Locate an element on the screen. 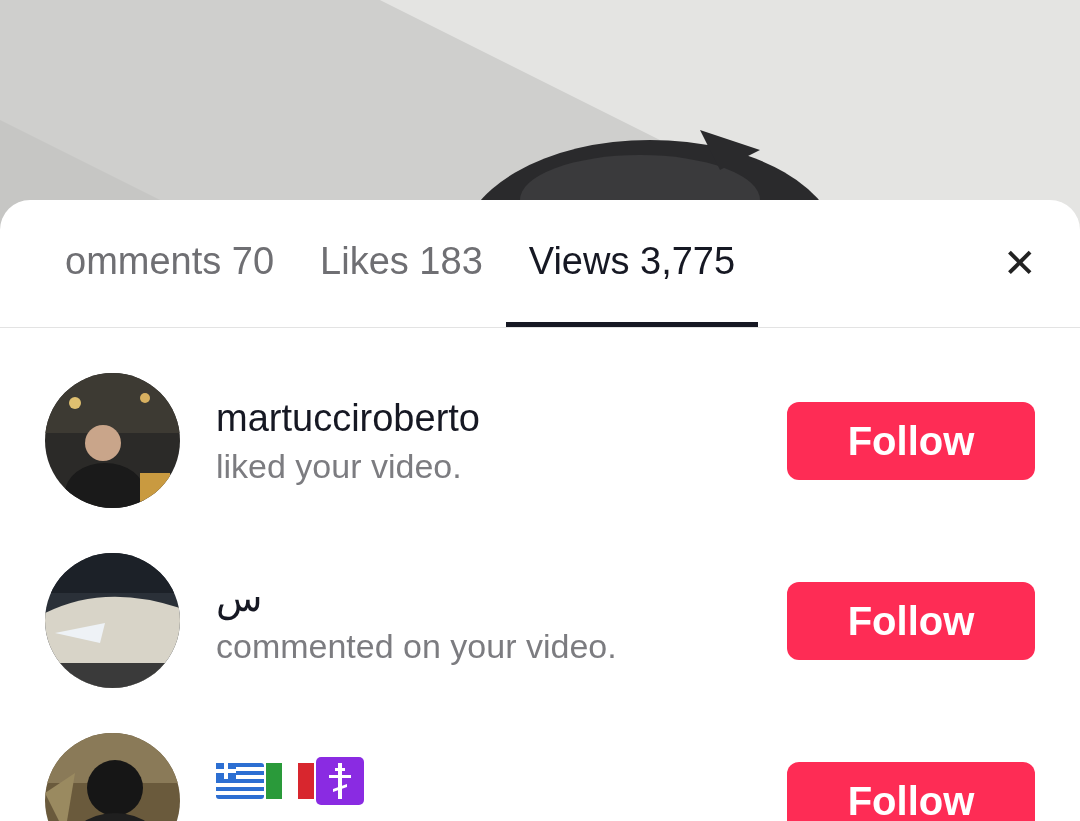  activity-text: liked your video. is located at coordinates (339, 465).